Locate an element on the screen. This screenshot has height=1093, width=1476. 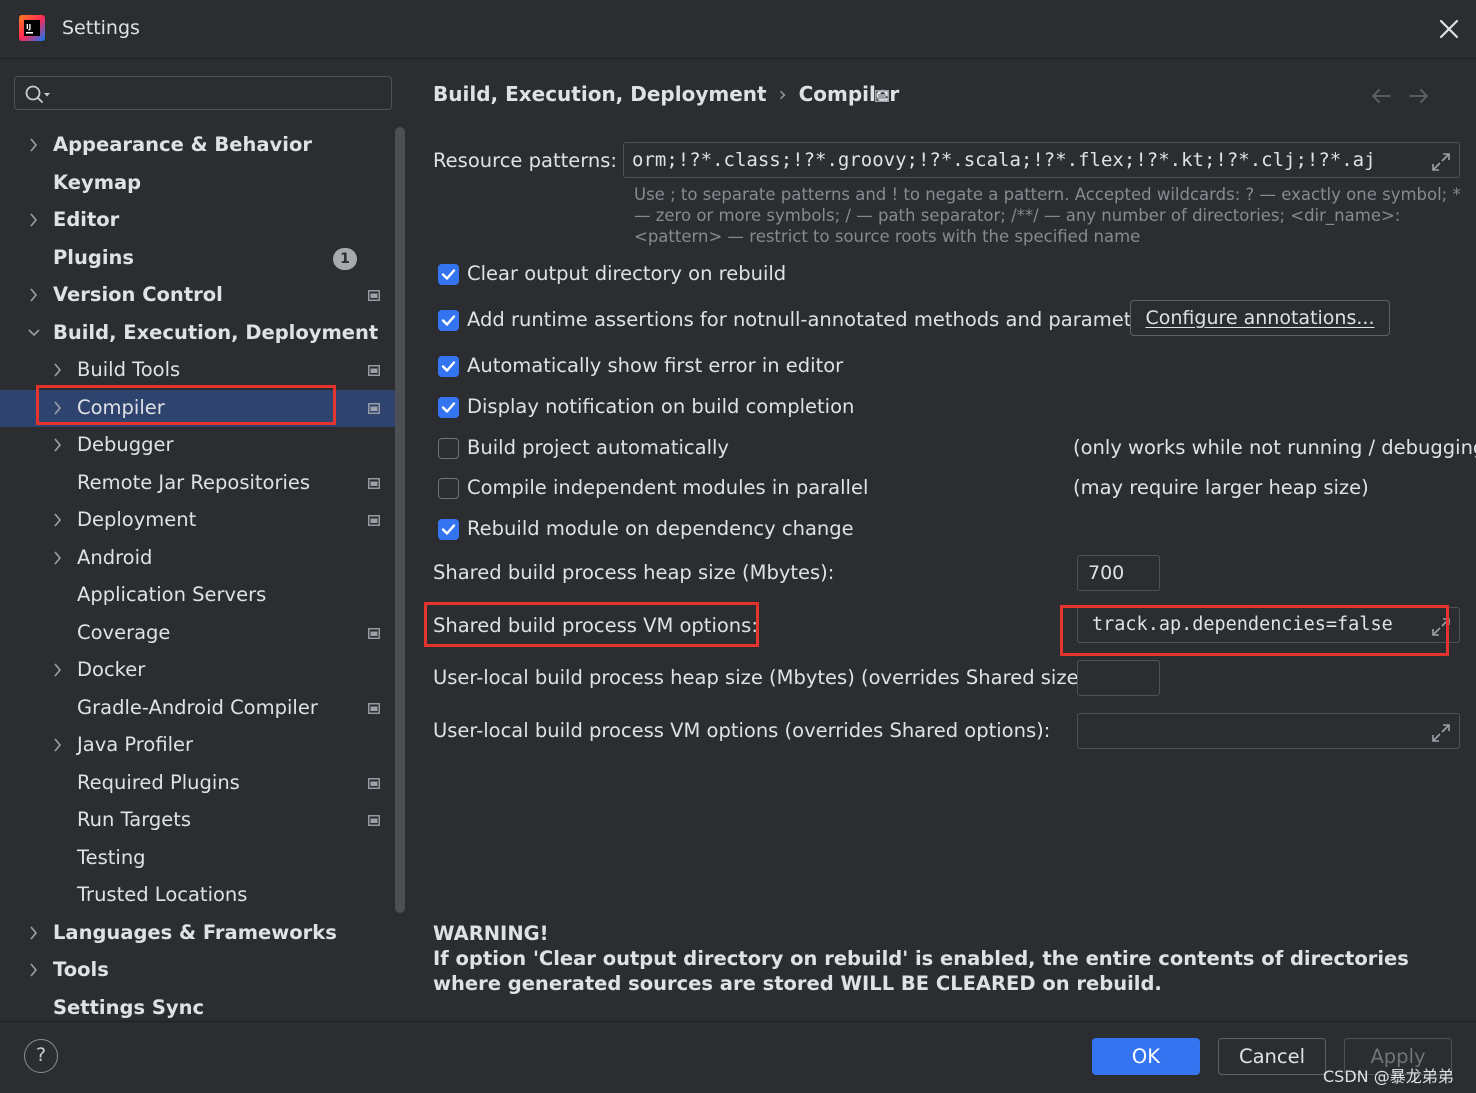
checkbox-clear-output-directory-on-rebuild is located at coordinates (448, 274).